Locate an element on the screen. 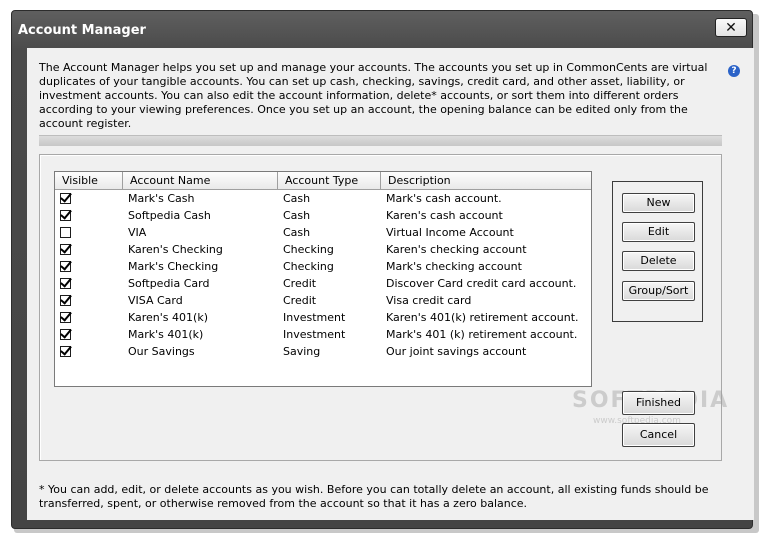 The height and width of the screenshot is (547, 771). description-cell: Karen's 401(k) retirement account. is located at coordinates (482, 317).